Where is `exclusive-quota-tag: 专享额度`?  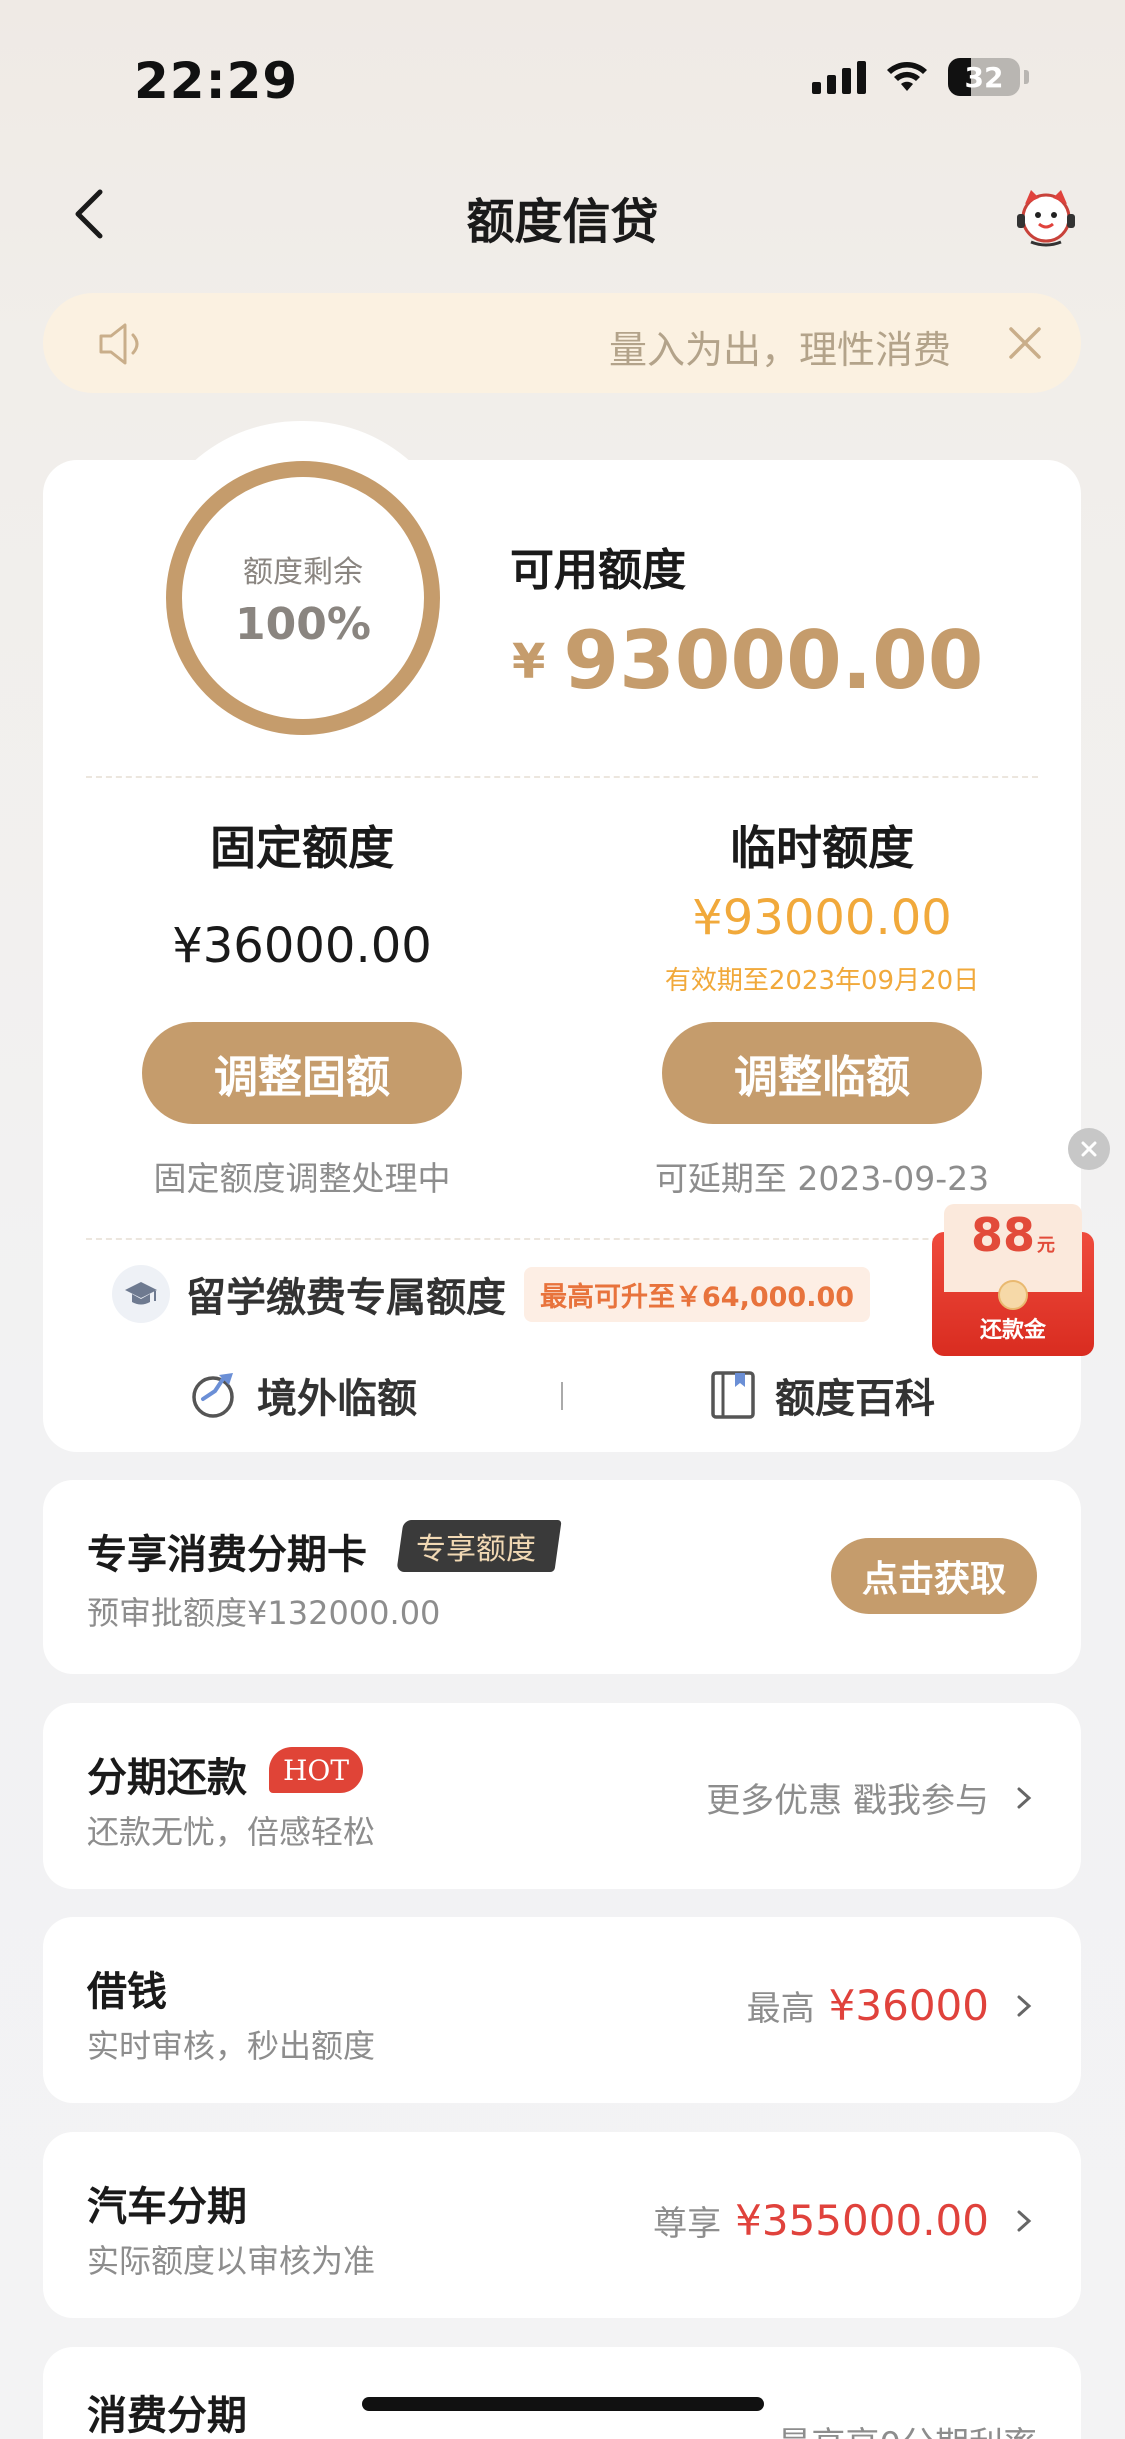 exclusive-quota-tag: 专享额度 is located at coordinates (479, 1546).